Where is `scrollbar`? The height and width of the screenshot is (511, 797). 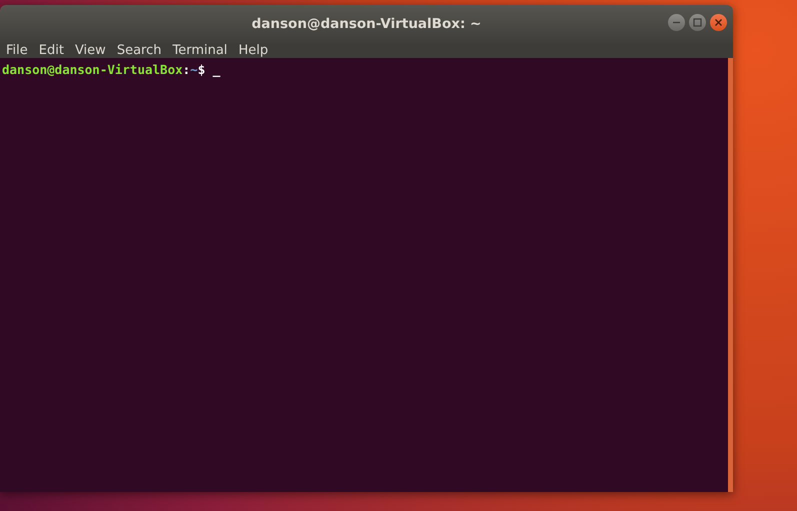 scrollbar is located at coordinates (730, 275).